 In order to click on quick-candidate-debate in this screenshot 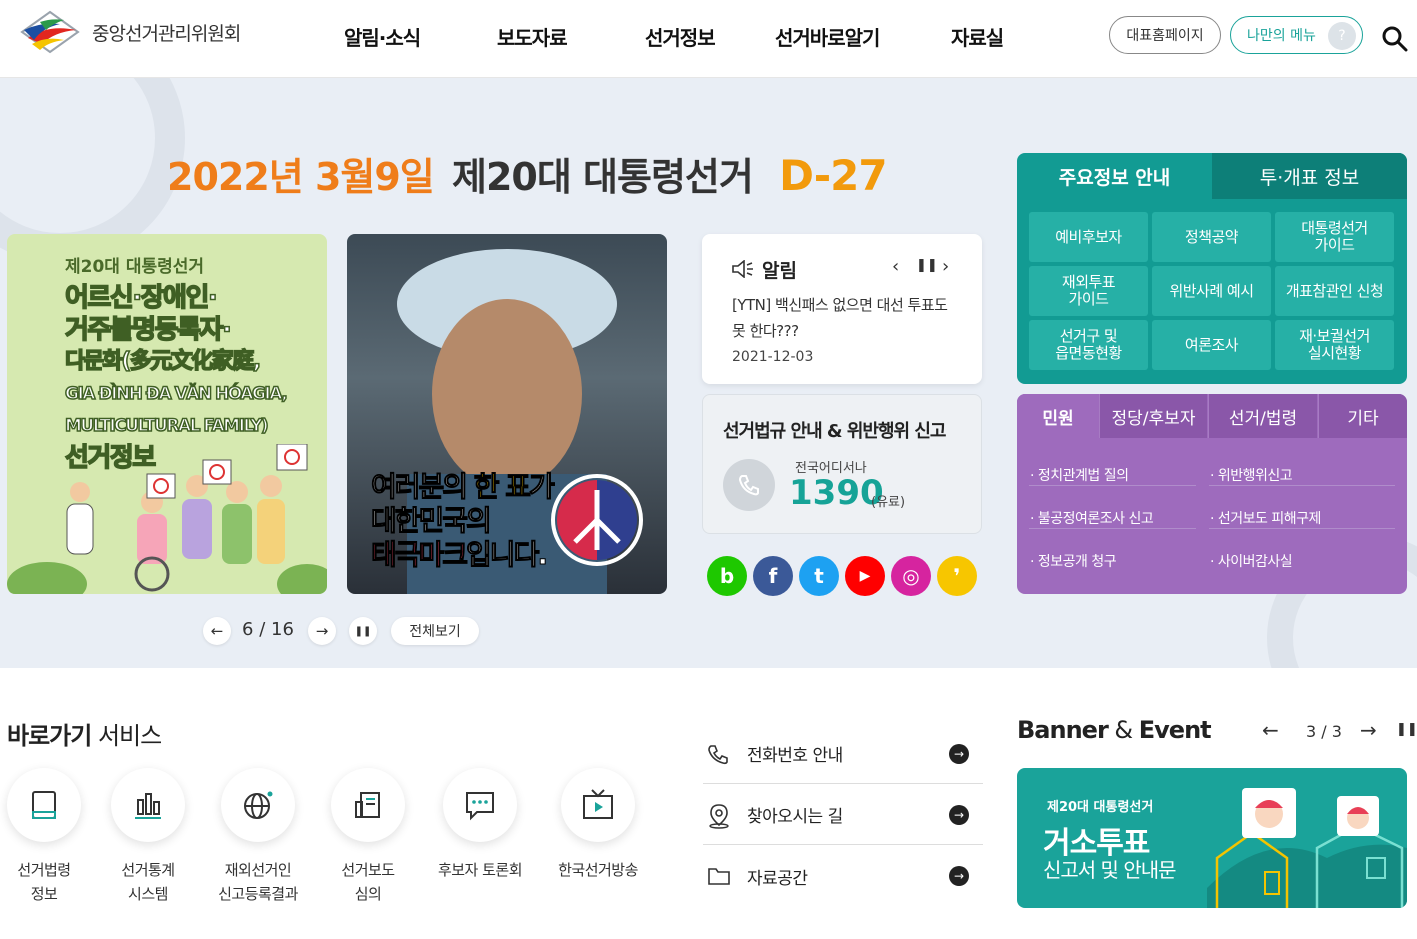, I will do `click(480, 805)`.